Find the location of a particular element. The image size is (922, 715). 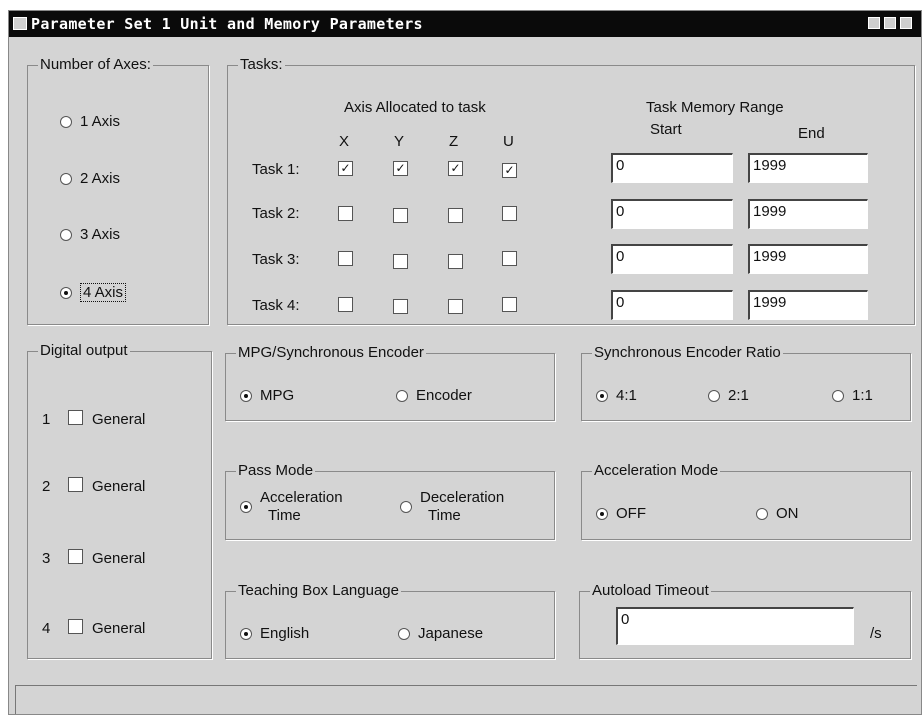

teaching-box-language-group: Teaching Box Language English Japanese is located at coordinates (390, 621).